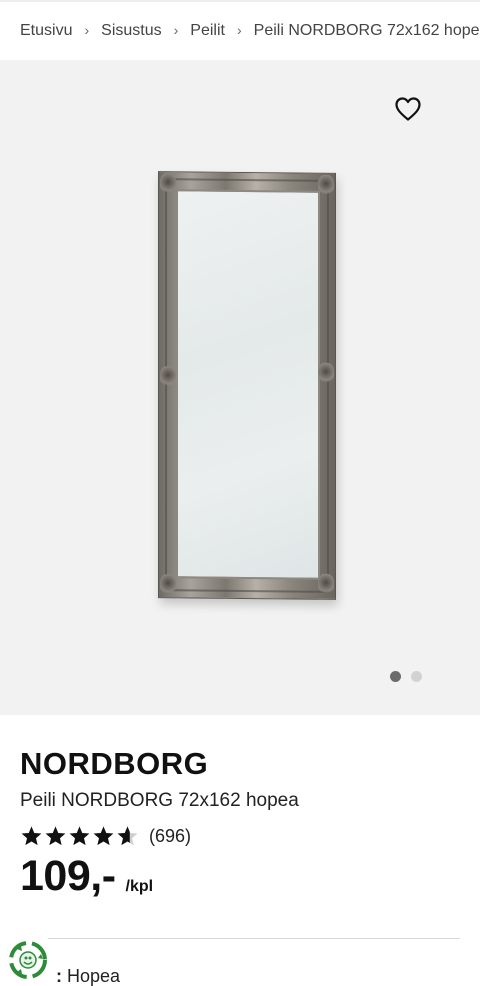 The height and width of the screenshot is (986, 480). I want to click on attribute-colon: :, so click(59, 976).